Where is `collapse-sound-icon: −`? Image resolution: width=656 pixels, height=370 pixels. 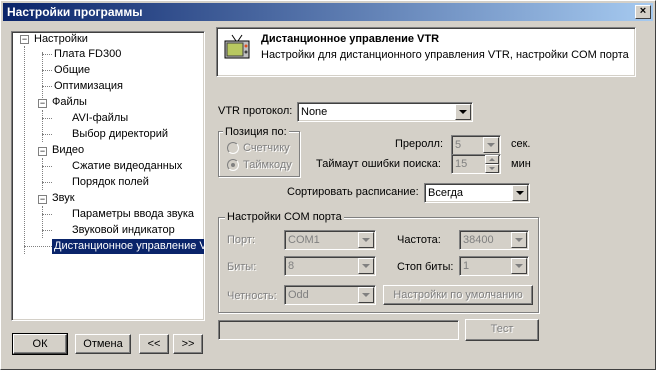
collapse-sound-icon: − is located at coordinates (42, 199).